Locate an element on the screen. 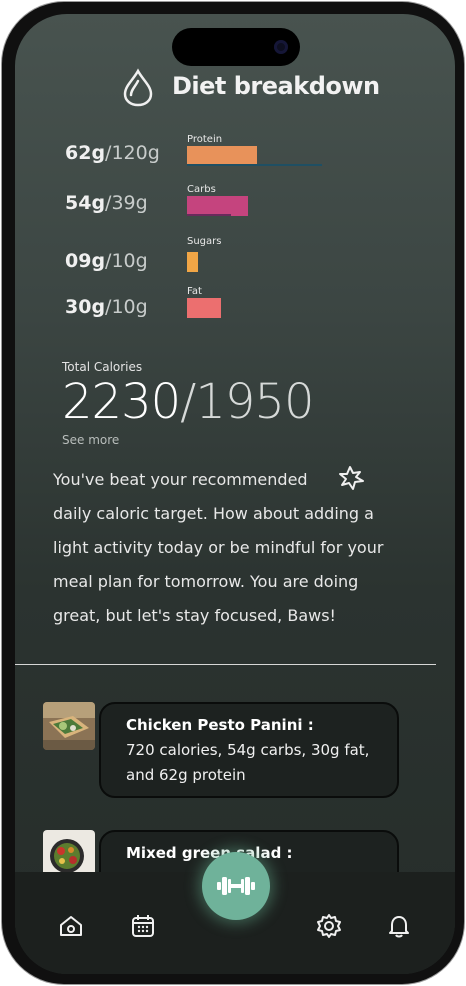 The width and height of the screenshot is (466, 986). meal-name: Mixed green salad : is located at coordinates (209, 853).